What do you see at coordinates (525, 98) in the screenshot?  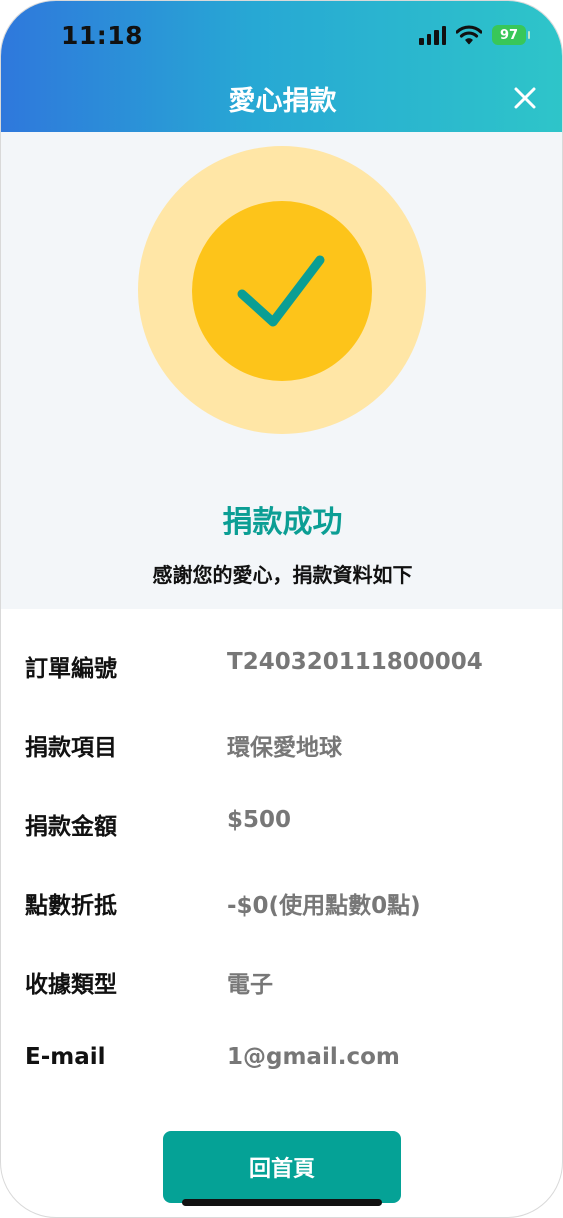 I see `close-icon` at bounding box center [525, 98].